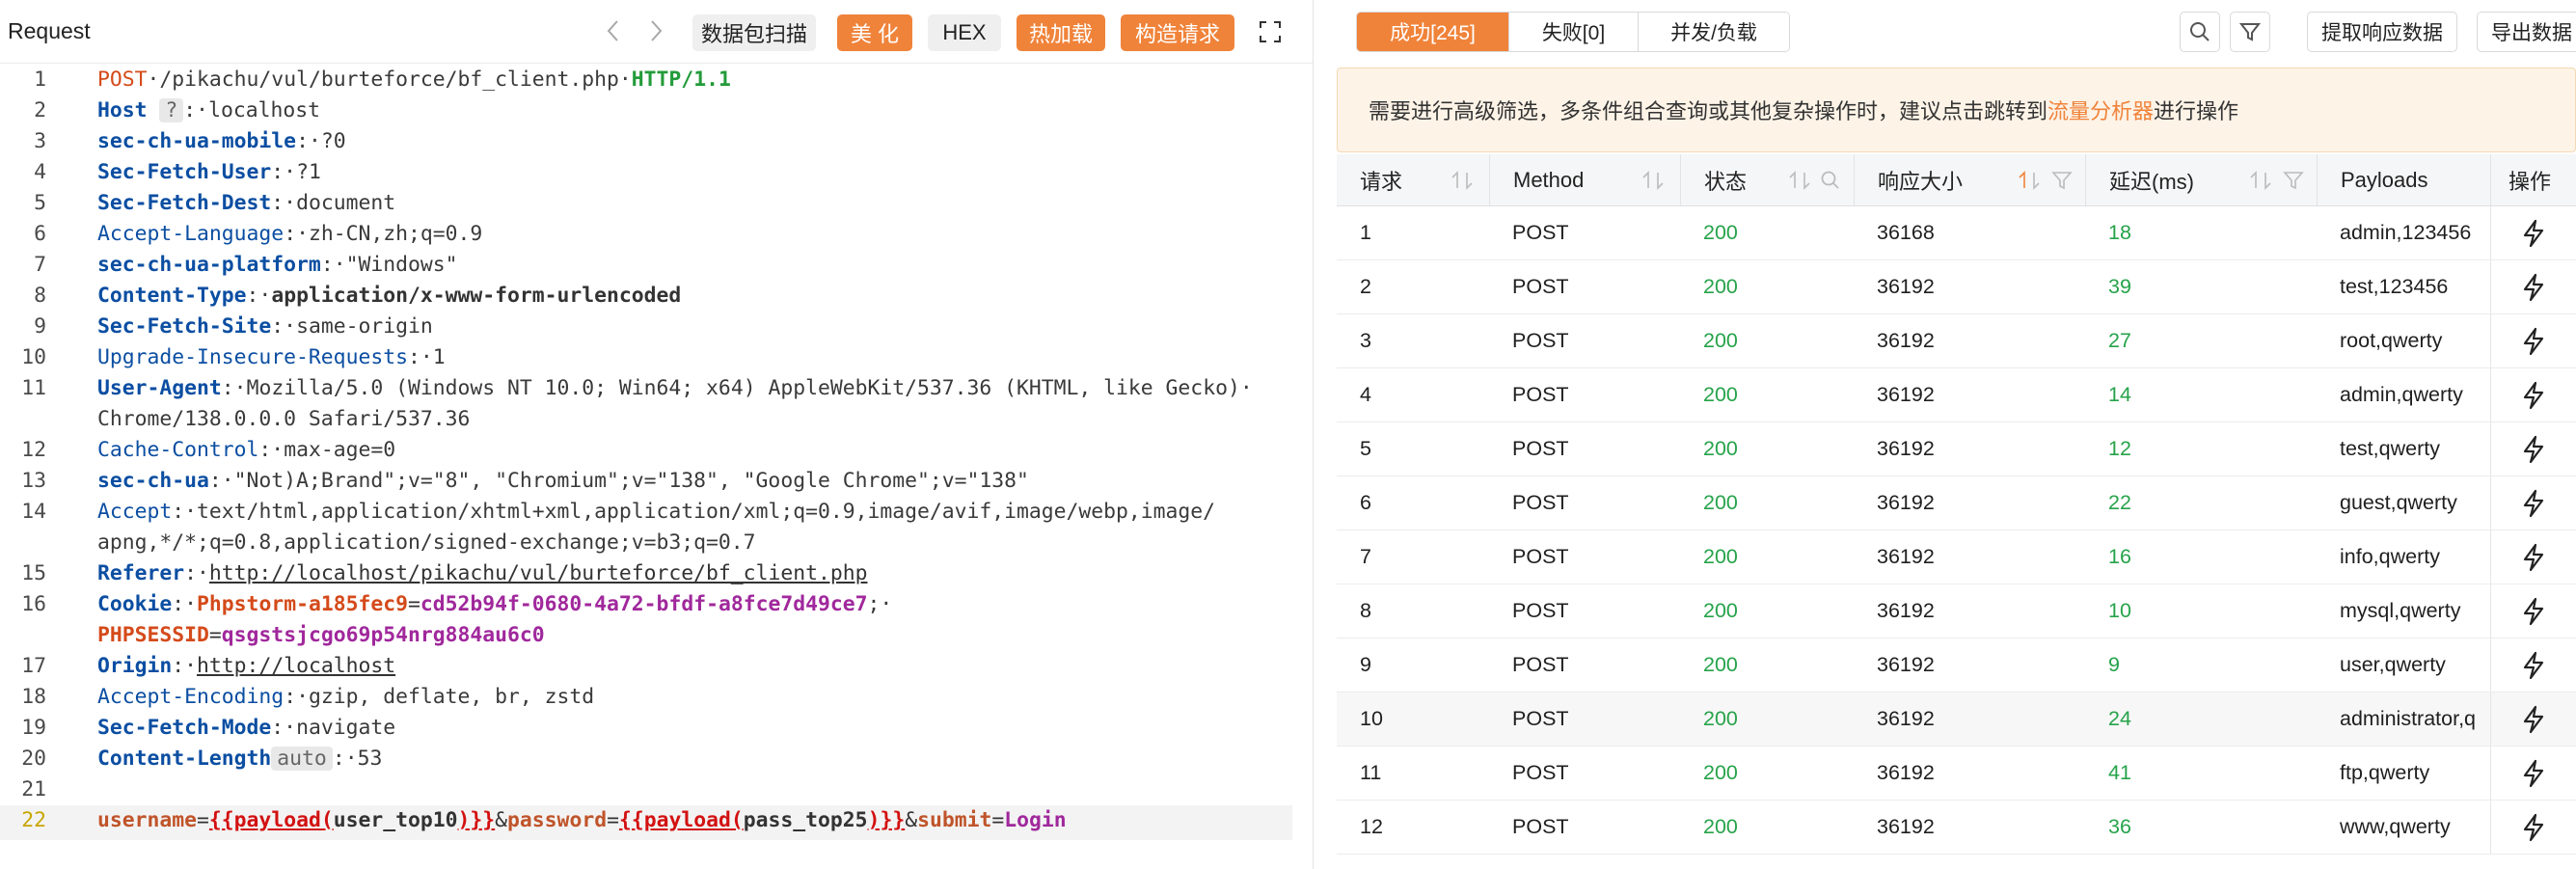 The width and height of the screenshot is (2576, 869). Describe the element at coordinates (1956, 233) in the screenshot. I see `table-row: 1 POST 200 36168 18 admin,123456` at that location.